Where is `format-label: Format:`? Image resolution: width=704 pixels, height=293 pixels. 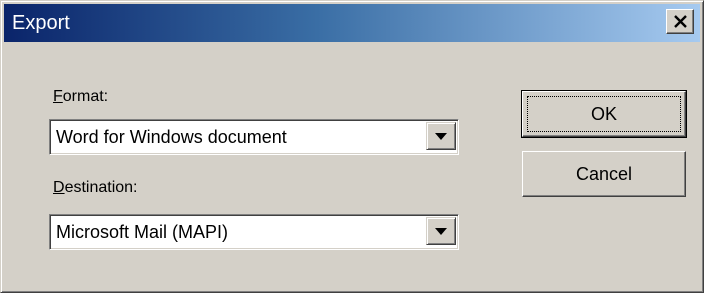
format-label: Format: is located at coordinates (80, 97).